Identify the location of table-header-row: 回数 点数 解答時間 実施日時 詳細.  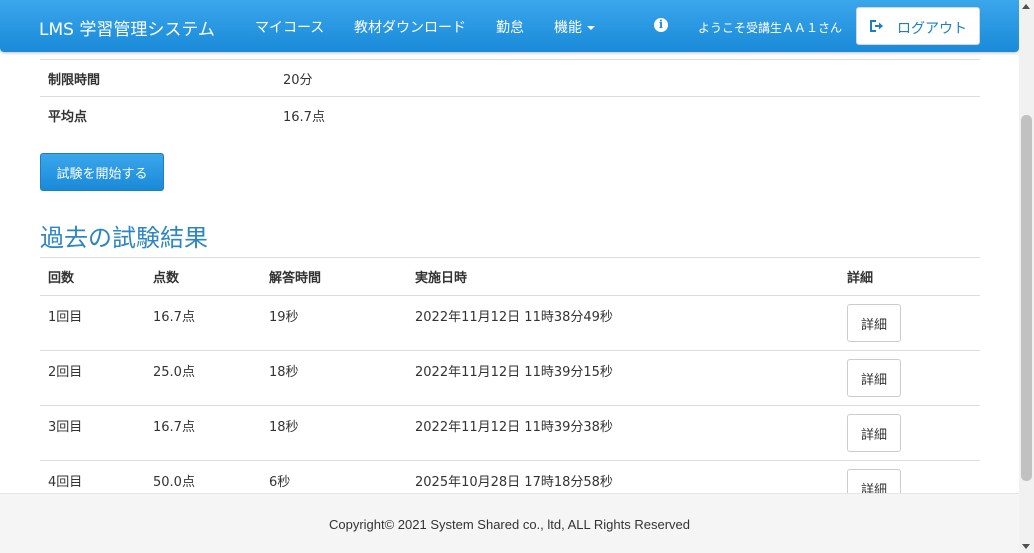
(510, 276).